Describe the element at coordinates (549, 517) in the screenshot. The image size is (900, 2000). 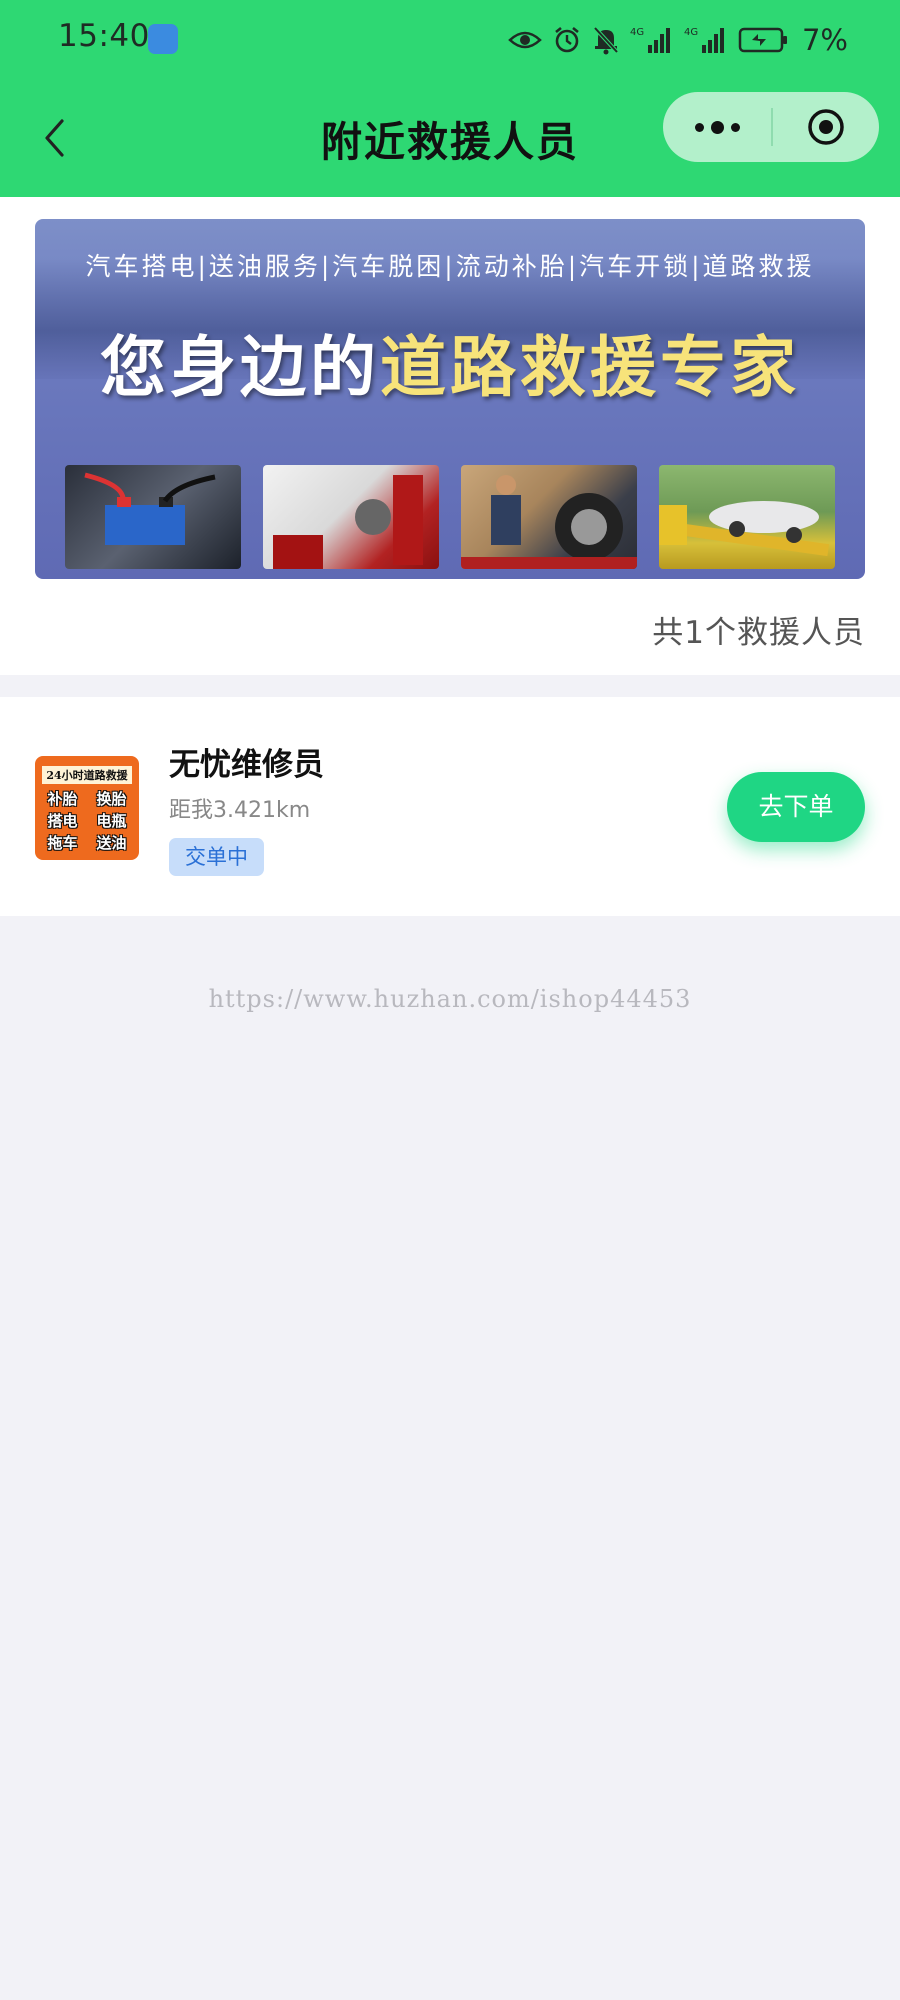
I see `tire-repair-photo` at that location.